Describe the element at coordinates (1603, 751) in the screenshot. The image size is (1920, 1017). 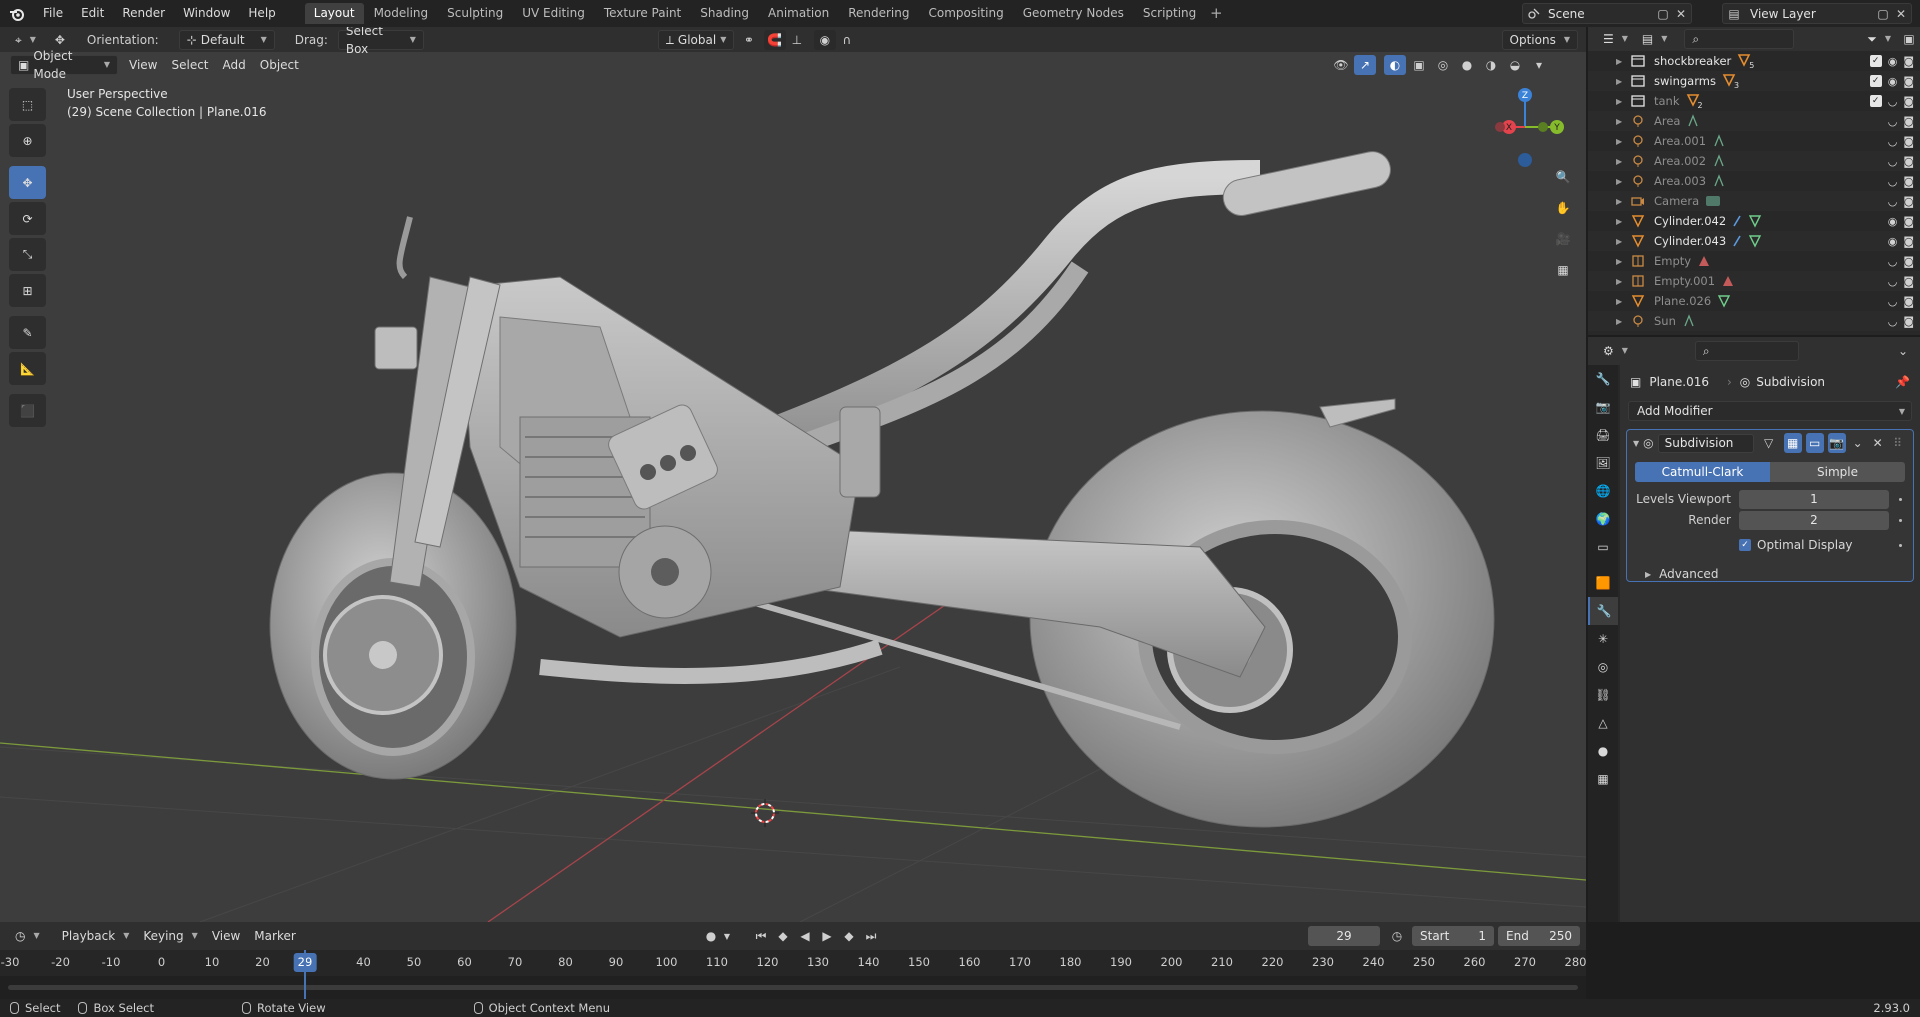
I see `material-tab-icon: ●` at that location.